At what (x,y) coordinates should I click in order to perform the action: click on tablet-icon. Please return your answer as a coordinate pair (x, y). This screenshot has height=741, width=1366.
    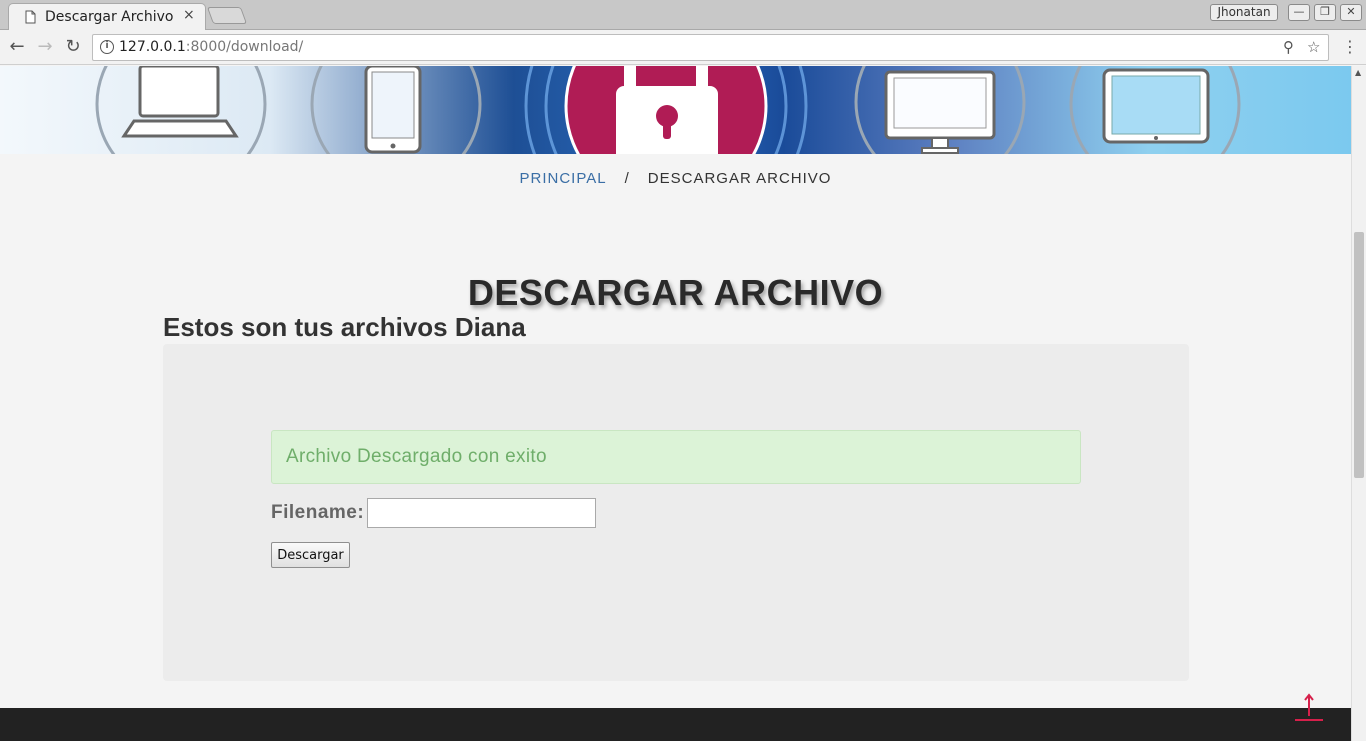
    Looking at the image, I should click on (1156, 106).